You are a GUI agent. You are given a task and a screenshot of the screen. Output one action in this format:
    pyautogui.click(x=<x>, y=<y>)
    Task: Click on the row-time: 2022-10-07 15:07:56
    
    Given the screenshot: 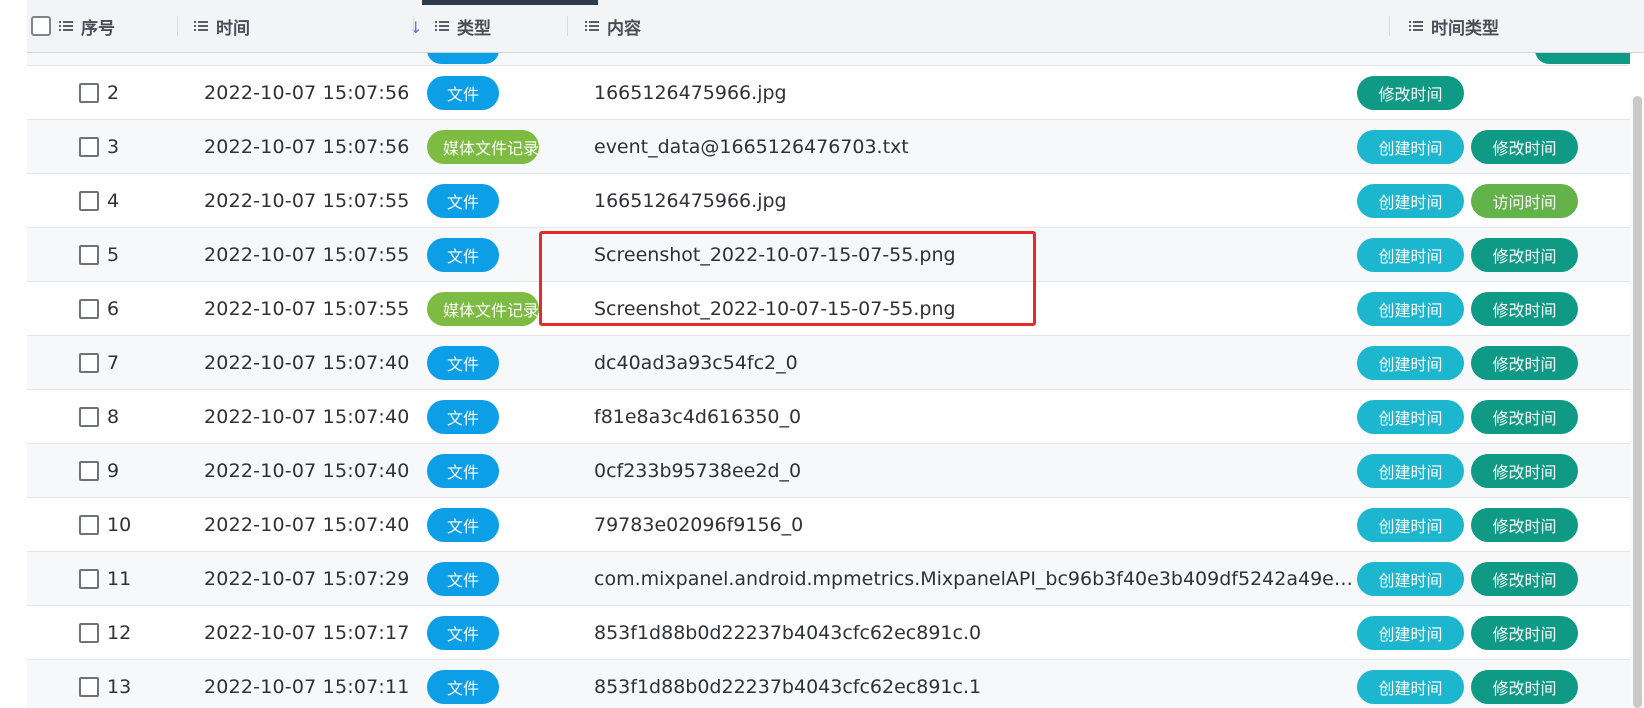 What is the action you would take?
    pyautogui.click(x=307, y=92)
    